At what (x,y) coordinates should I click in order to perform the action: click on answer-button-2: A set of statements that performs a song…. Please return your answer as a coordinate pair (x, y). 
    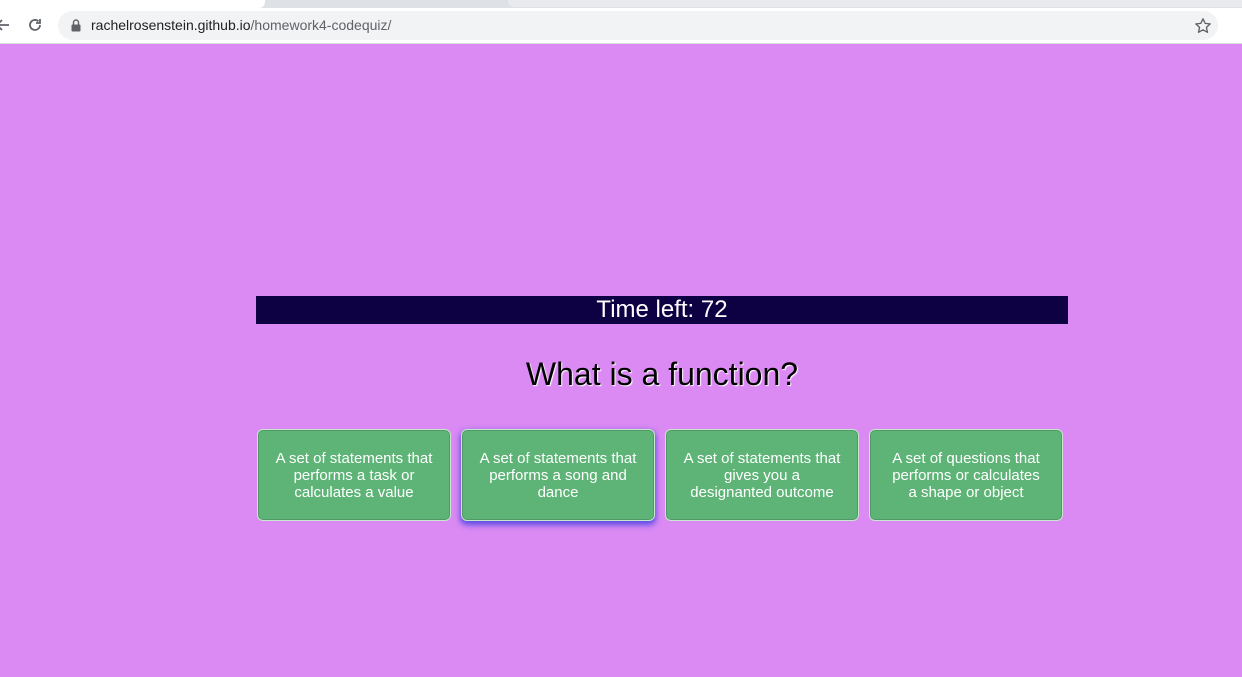
    Looking at the image, I should click on (558, 475).